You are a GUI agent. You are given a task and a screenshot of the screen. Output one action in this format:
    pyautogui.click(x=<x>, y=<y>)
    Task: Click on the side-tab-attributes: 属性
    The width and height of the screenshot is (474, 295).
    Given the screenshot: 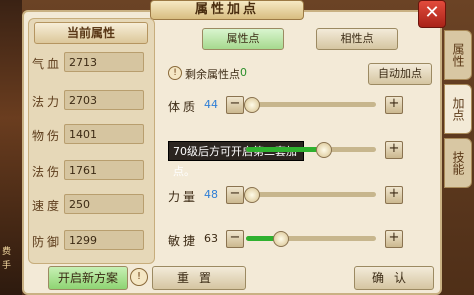 What is the action you would take?
    pyautogui.click(x=458, y=55)
    